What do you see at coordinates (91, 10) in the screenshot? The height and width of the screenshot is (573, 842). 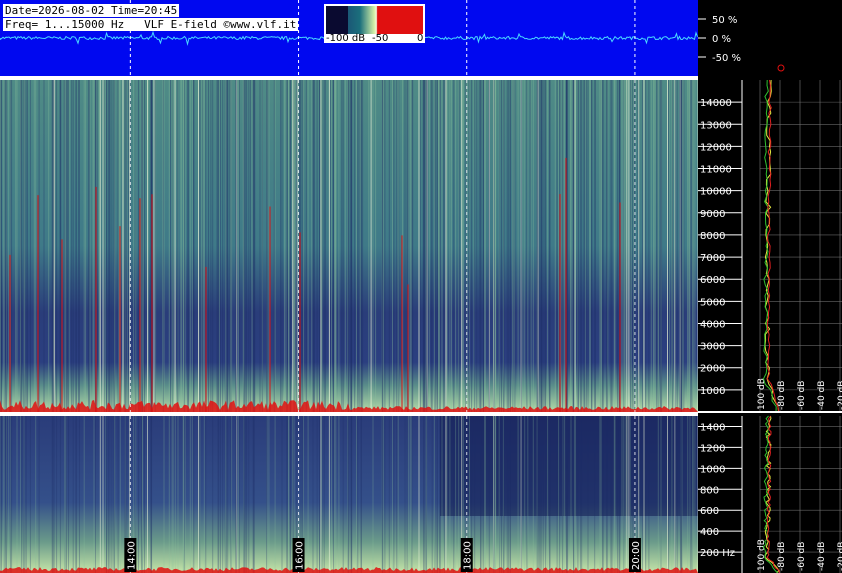 I see `date-time-label: Date=2026-08-02 Time=20:45` at bounding box center [91, 10].